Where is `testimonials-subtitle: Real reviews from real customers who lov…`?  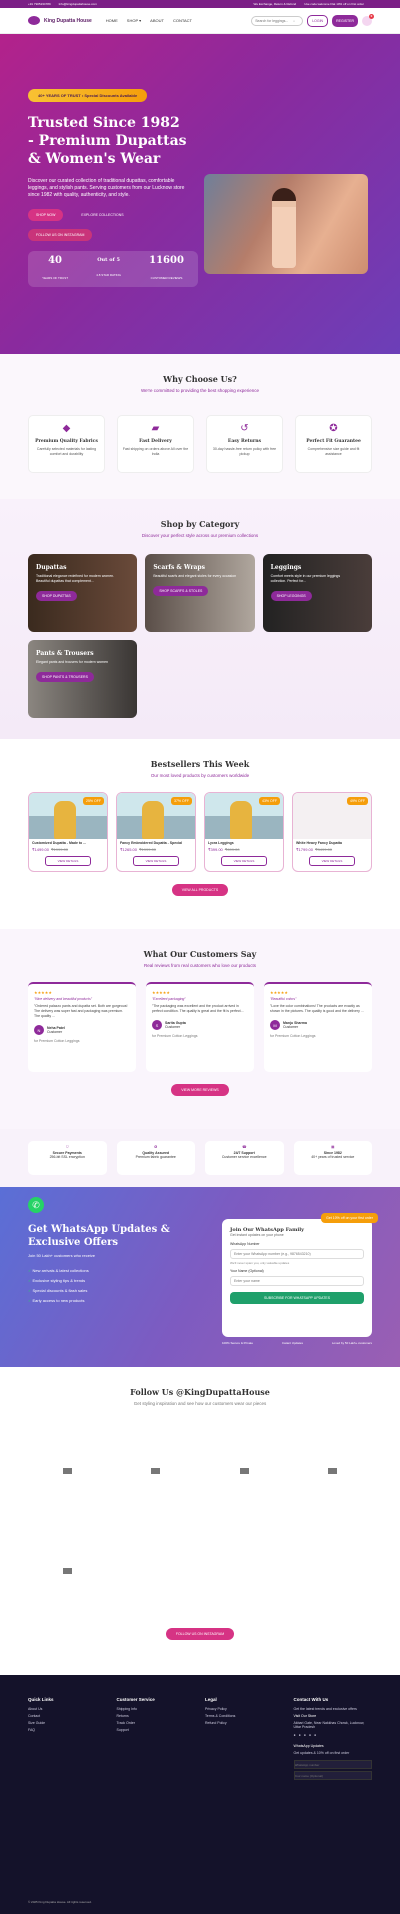
testimonials-subtitle: Real reviews from real customers who lov… is located at coordinates (200, 965).